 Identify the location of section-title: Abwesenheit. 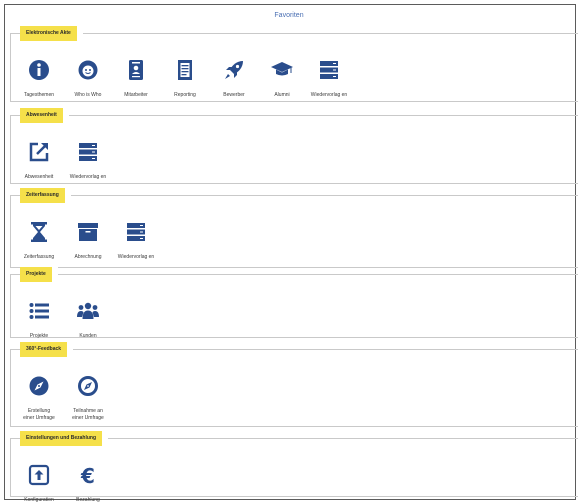
(44, 115).